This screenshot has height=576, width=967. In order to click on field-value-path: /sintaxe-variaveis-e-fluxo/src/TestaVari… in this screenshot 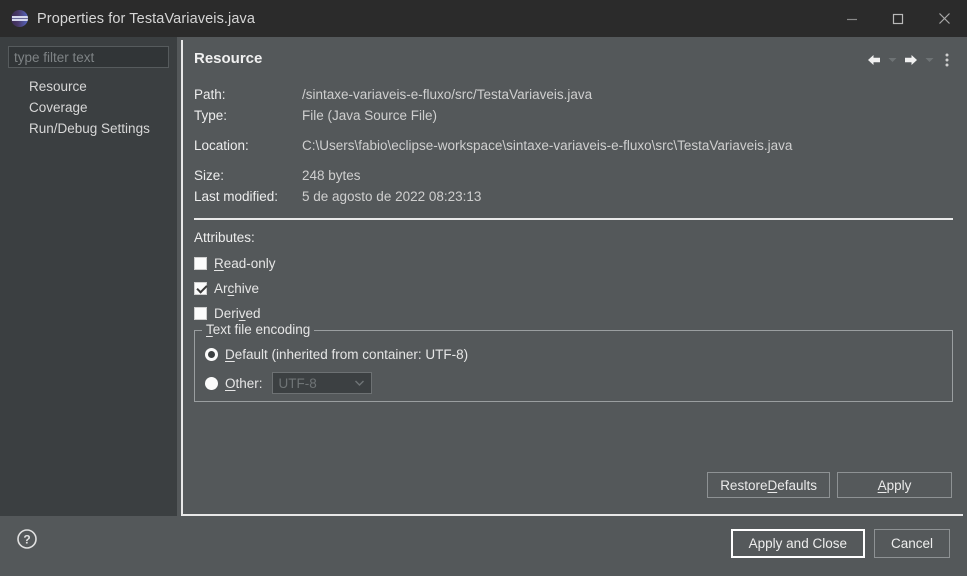, I will do `click(447, 94)`.